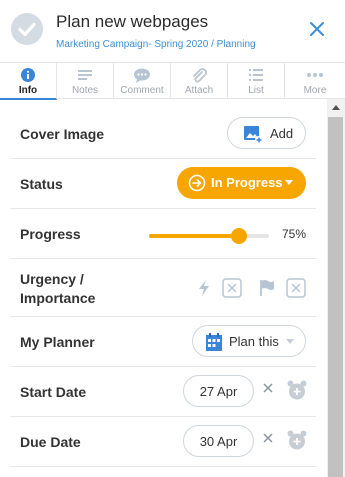 Image resolution: width=345 pixels, height=477 pixels. I want to click on urgency-row: Urgency / Importance, so click(163, 288).